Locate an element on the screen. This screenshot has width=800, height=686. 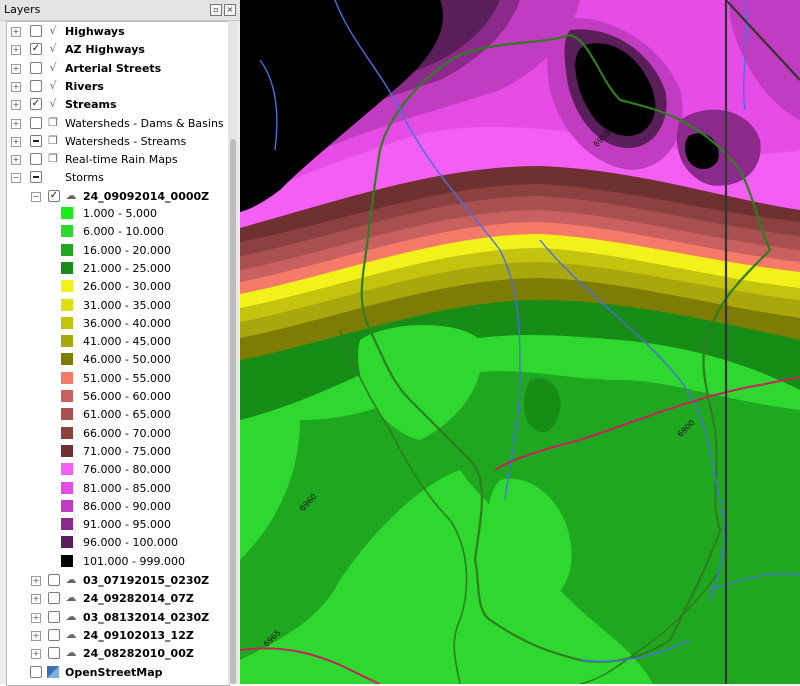
storm-row: + ☁ 24_08282010_00Z is located at coordinates (118, 654).